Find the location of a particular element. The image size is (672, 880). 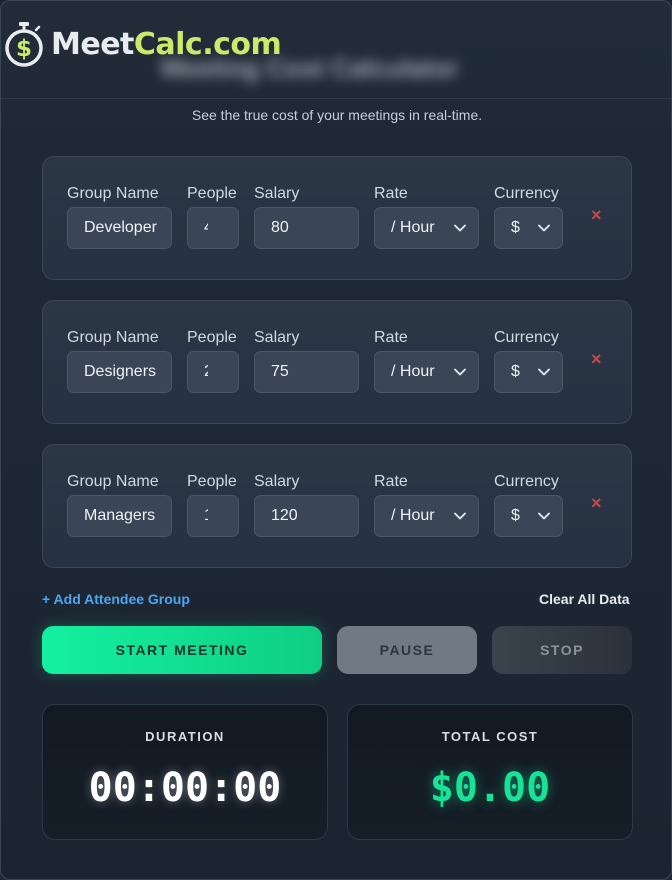

total-cost-panel: TOTAL COST $0.00 is located at coordinates (490, 772).